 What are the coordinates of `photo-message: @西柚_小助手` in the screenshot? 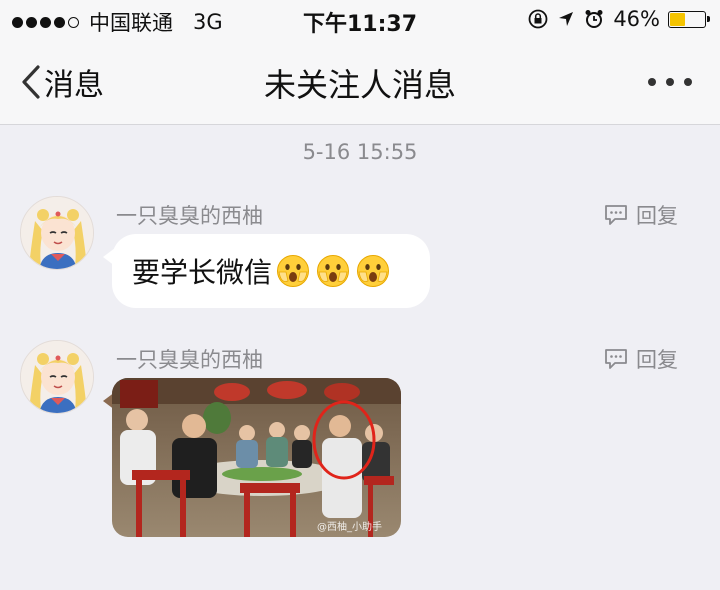 It's located at (256, 457).